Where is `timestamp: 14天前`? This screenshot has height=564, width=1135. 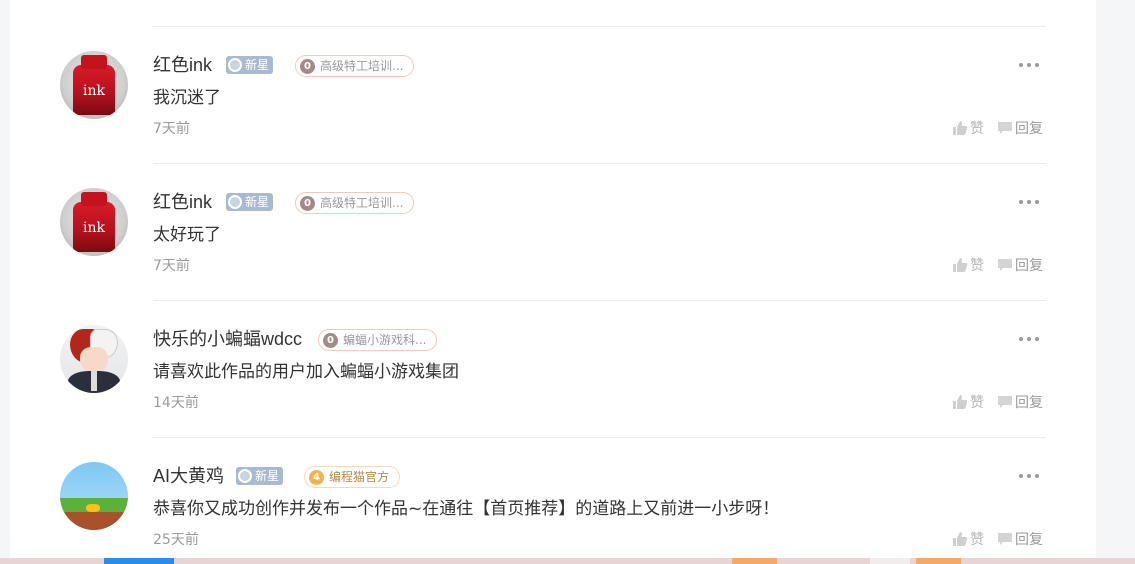 timestamp: 14天前 is located at coordinates (176, 403).